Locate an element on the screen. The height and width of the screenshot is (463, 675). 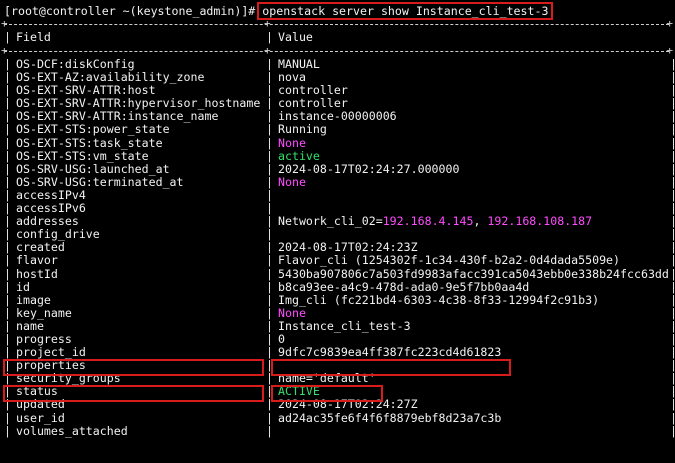
row-field: key_name is located at coordinates (44, 312).